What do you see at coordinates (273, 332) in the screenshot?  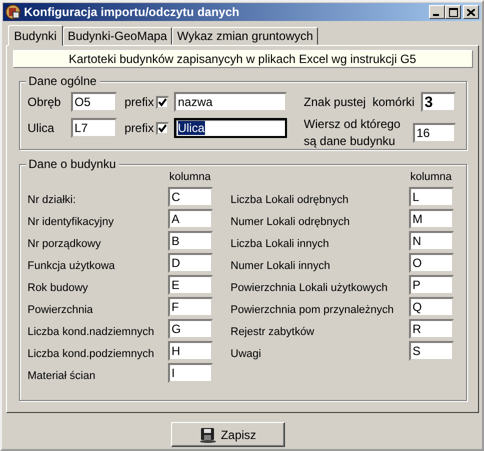 I see `field-label: Rejestr zabytków` at bounding box center [273, 332].